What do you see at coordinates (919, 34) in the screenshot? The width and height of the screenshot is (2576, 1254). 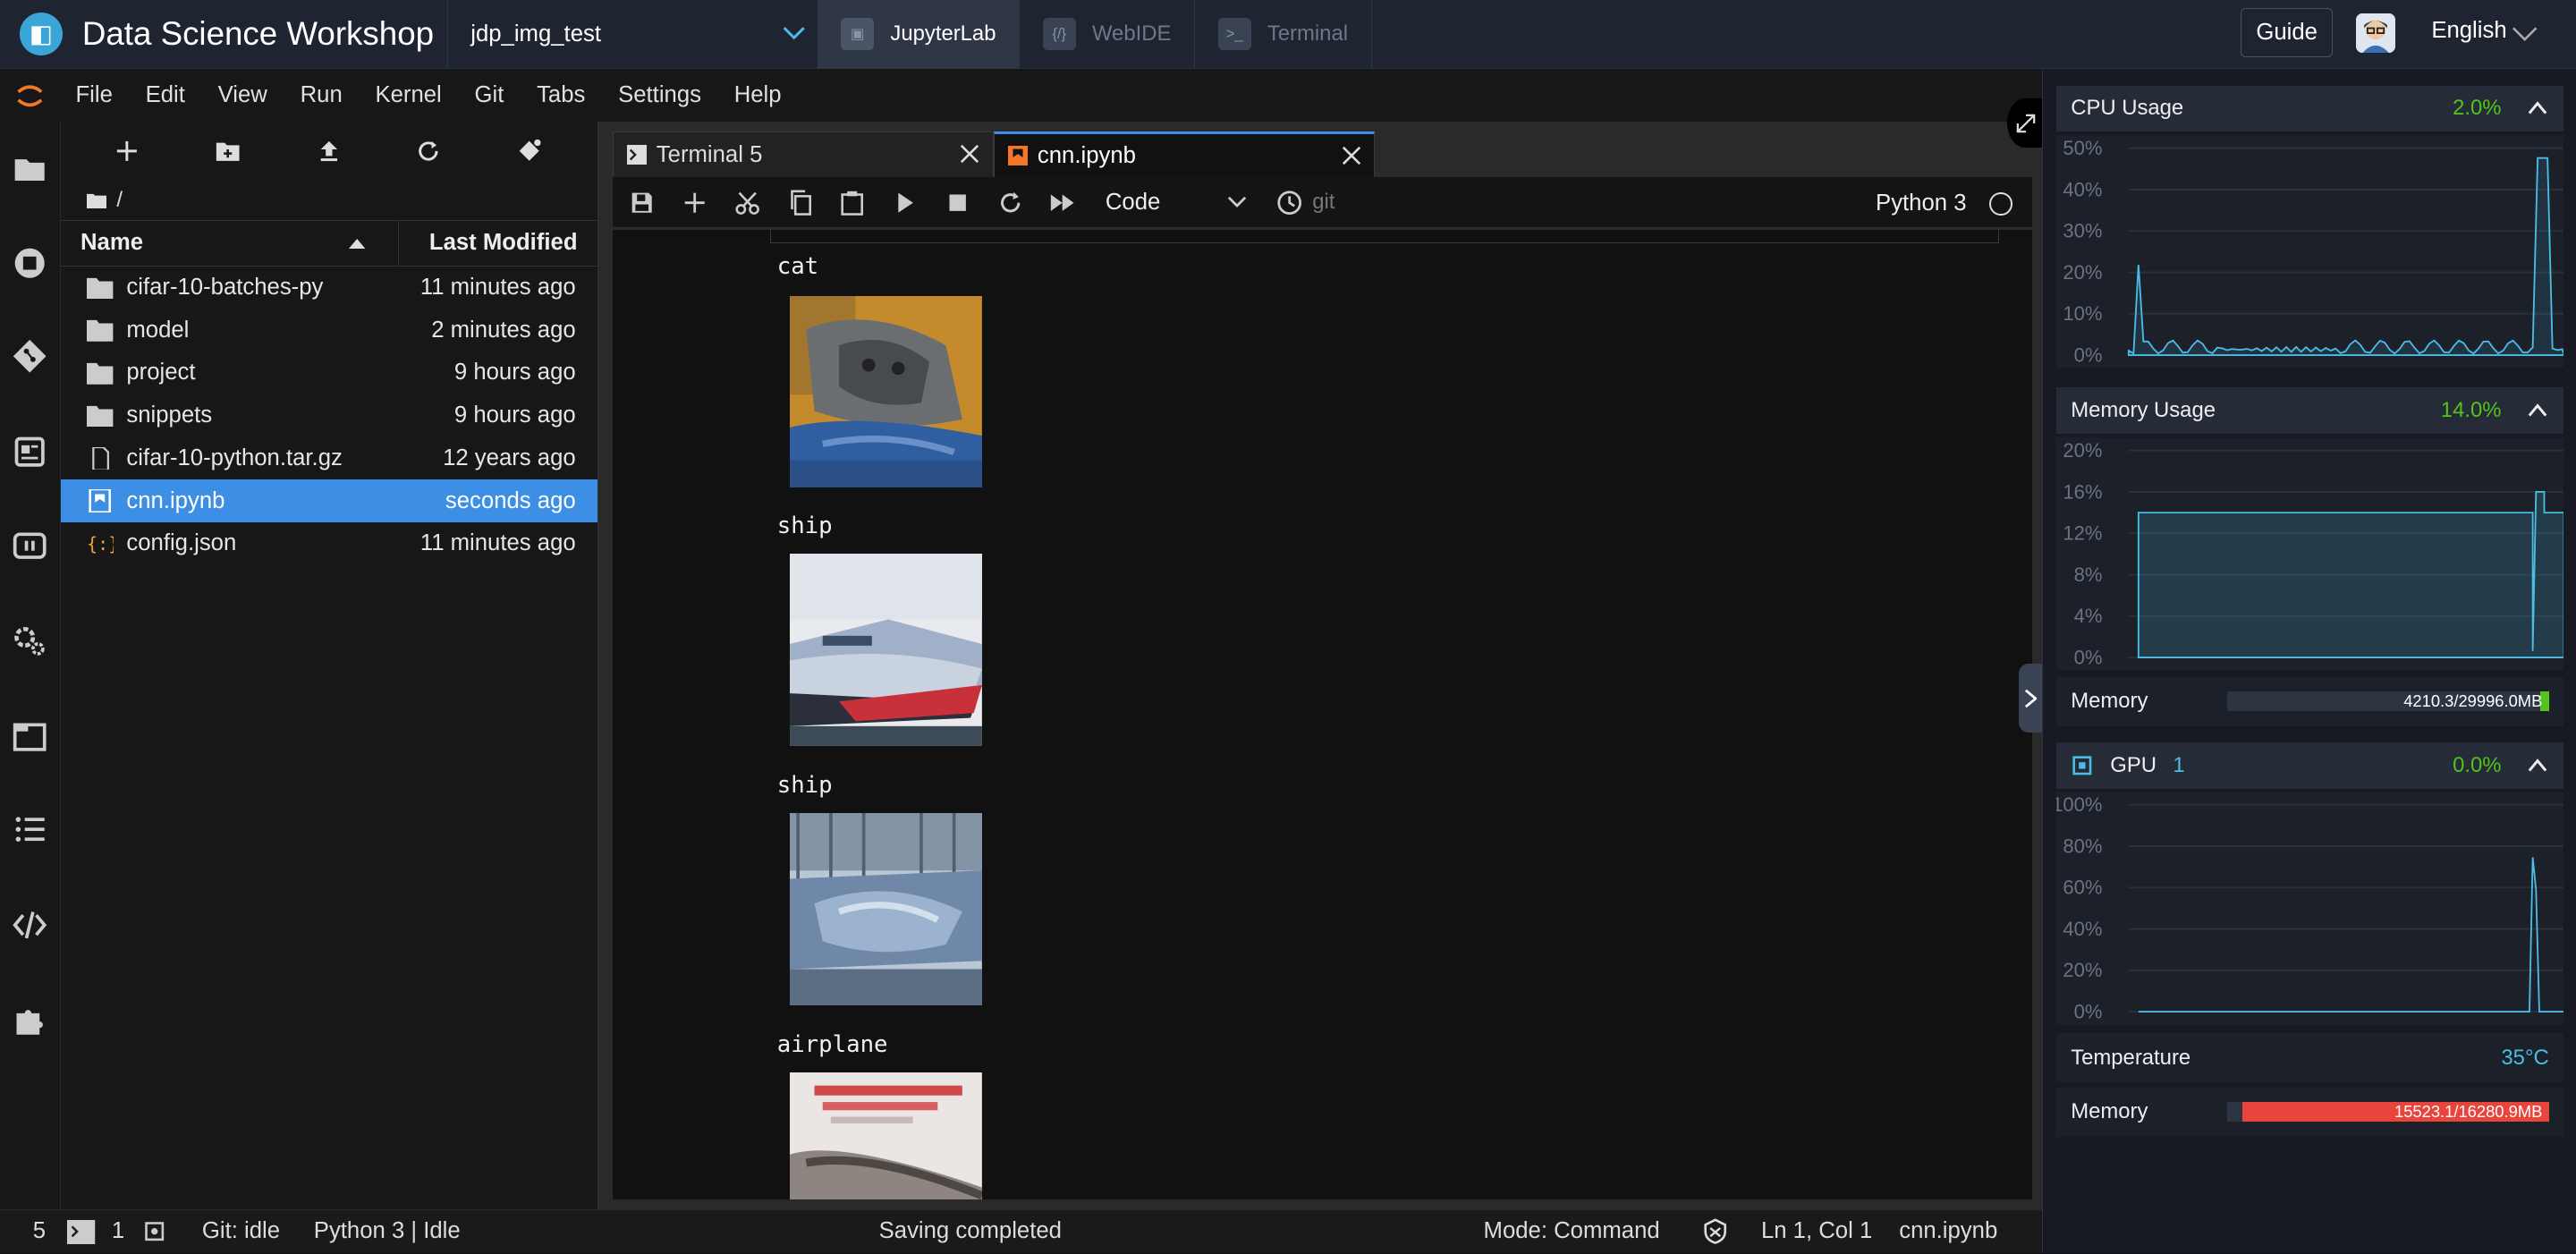 I see `tab-jupyterlab: ▣ JupyterLab` at bounding box center [919, 34].